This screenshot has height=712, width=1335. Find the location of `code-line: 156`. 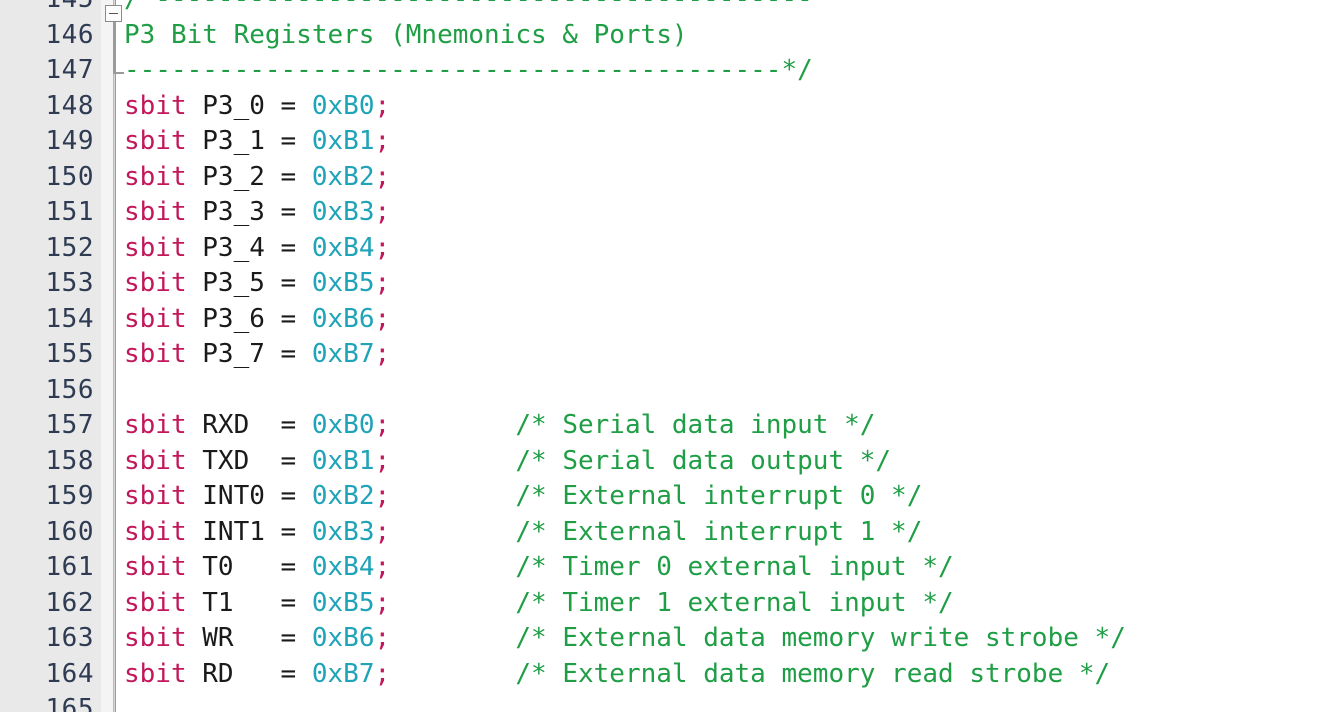

code-line: 156 is located at coordinates (667, 391).